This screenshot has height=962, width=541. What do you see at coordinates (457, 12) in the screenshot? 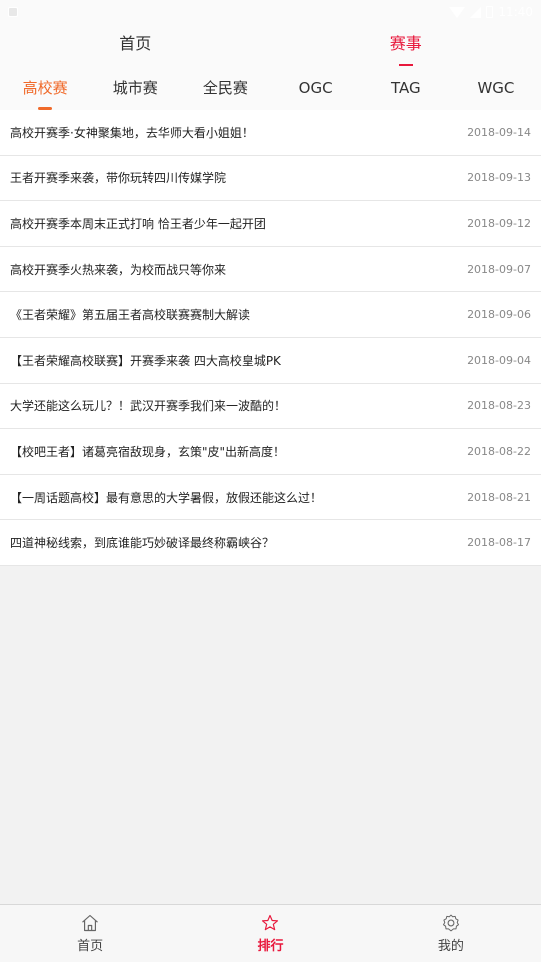
I see `wifi-icon` at bounding box center [457, 12].